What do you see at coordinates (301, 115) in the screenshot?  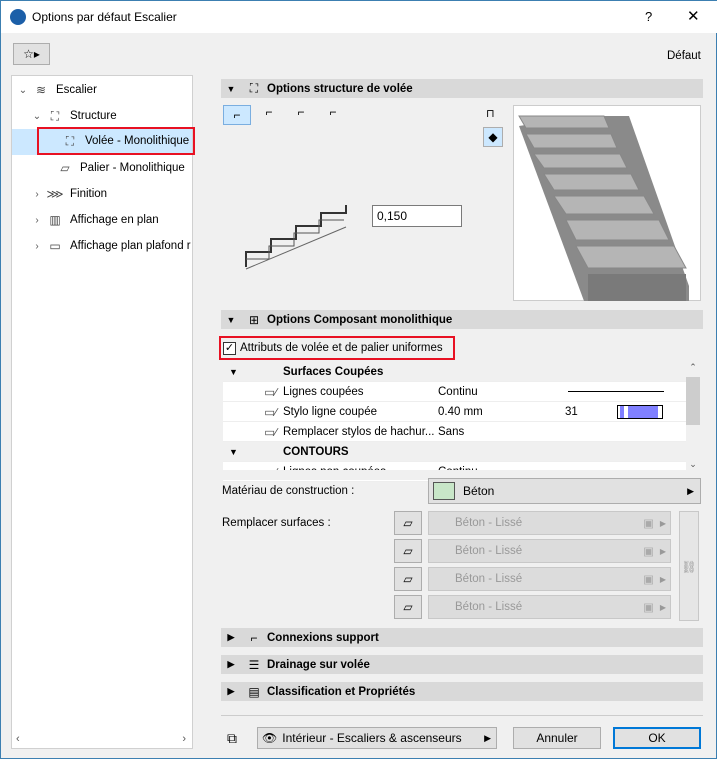 I see `stair-type-3-button: ⌐` at bounding box center [301, 115].